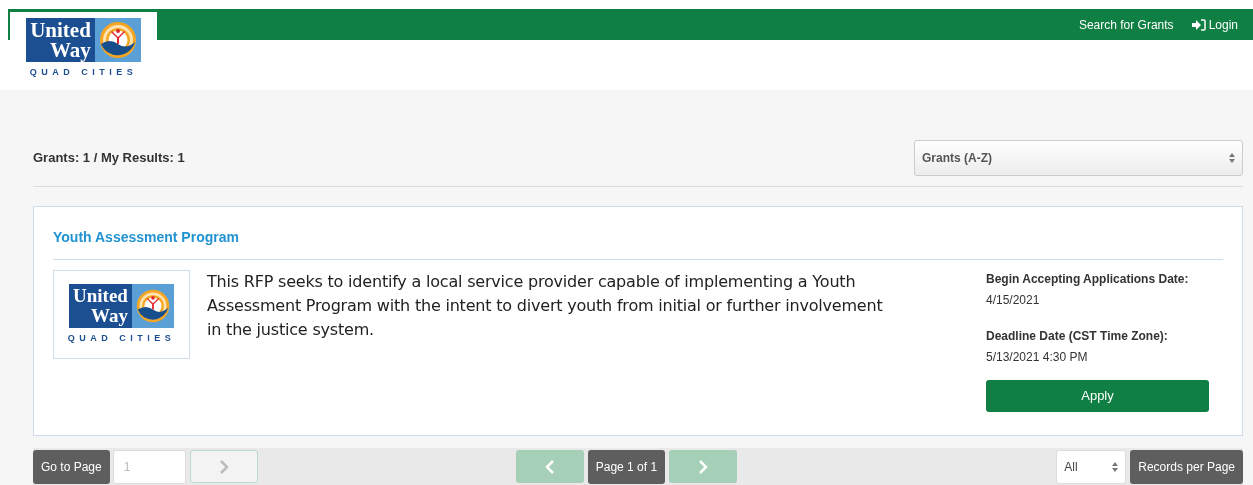 This screenshot has height=485, width=1253. Describe the element at coordinates (549, 466) in the screenshot. I see `chevron-left-icon` at that location.